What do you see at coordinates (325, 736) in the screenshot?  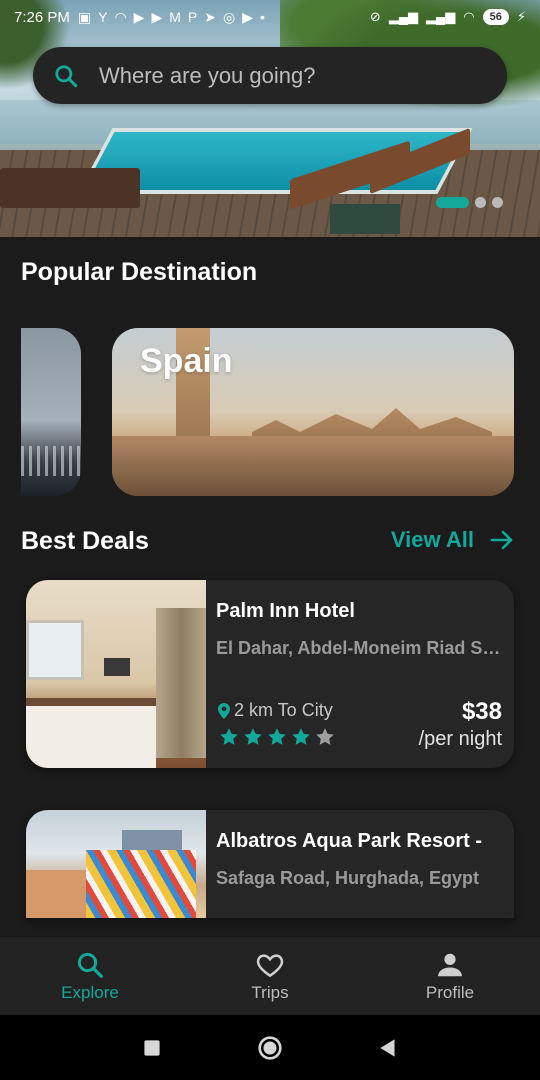 I see `star-empty-icon` at bounding box center [325, 736].